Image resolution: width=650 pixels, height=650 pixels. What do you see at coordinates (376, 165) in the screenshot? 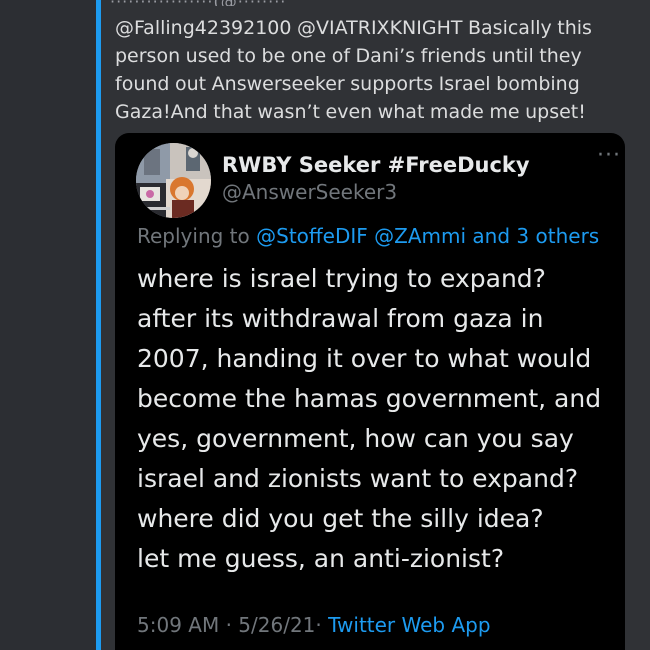
I see `display-name: RWBY Seeker #FreeDucky` at bounding box center [376, 165].